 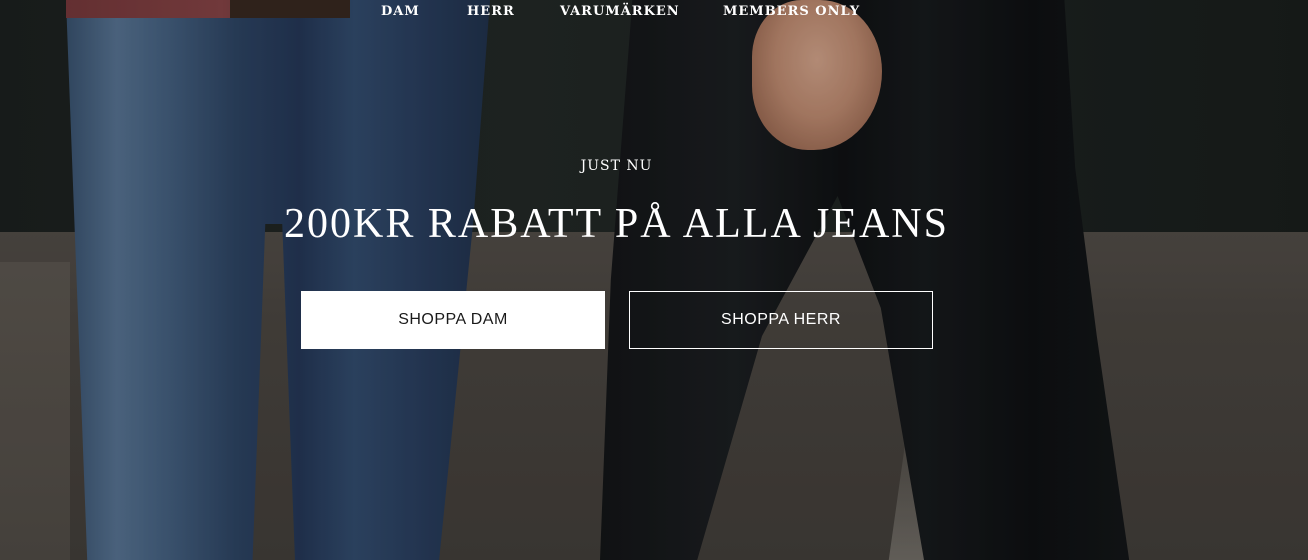 I want to click on hero-headline: 200KR RABATT PÅ ALLA JEANS, so click(x=616, y=224).